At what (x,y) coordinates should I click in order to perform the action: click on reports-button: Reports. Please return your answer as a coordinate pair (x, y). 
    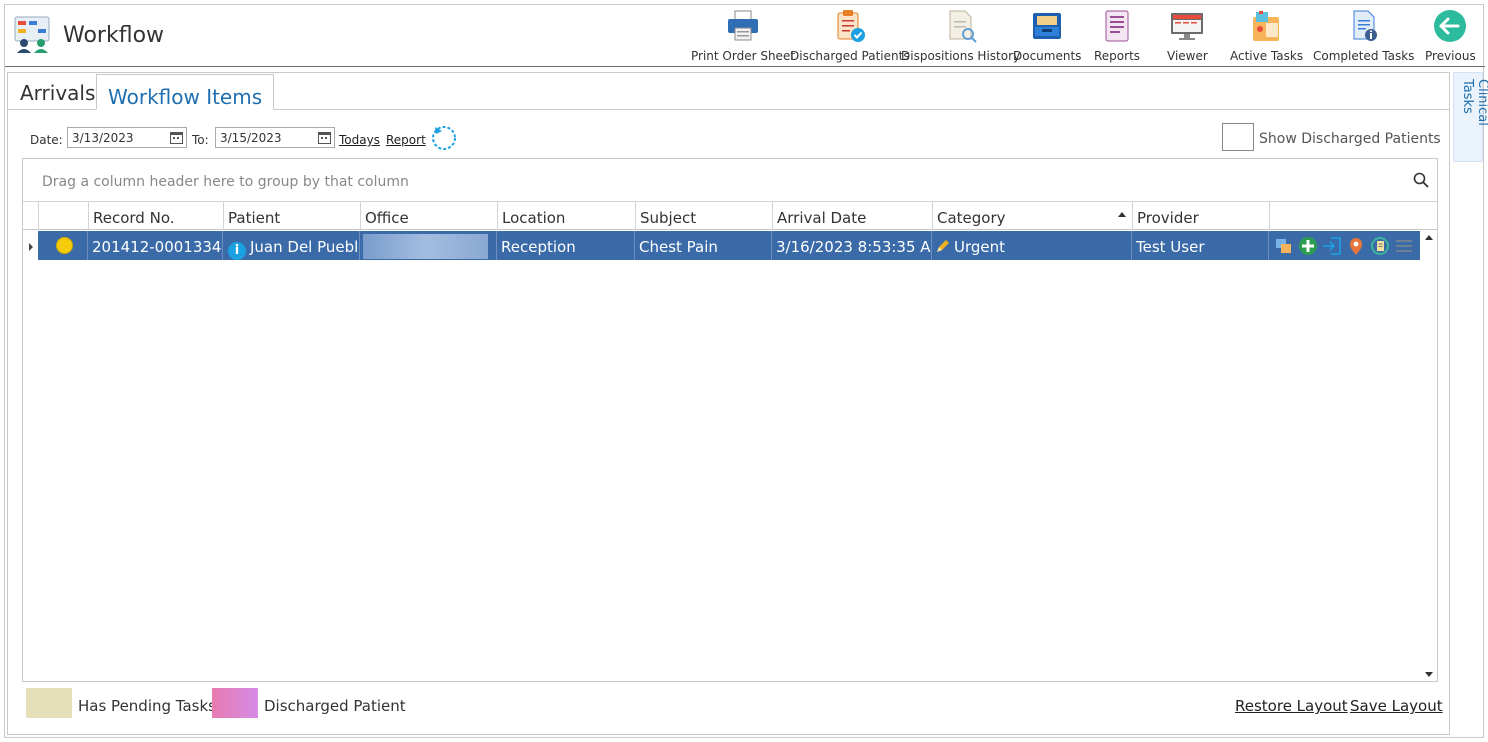
    Looking at the image, I should click on (1117, 37).